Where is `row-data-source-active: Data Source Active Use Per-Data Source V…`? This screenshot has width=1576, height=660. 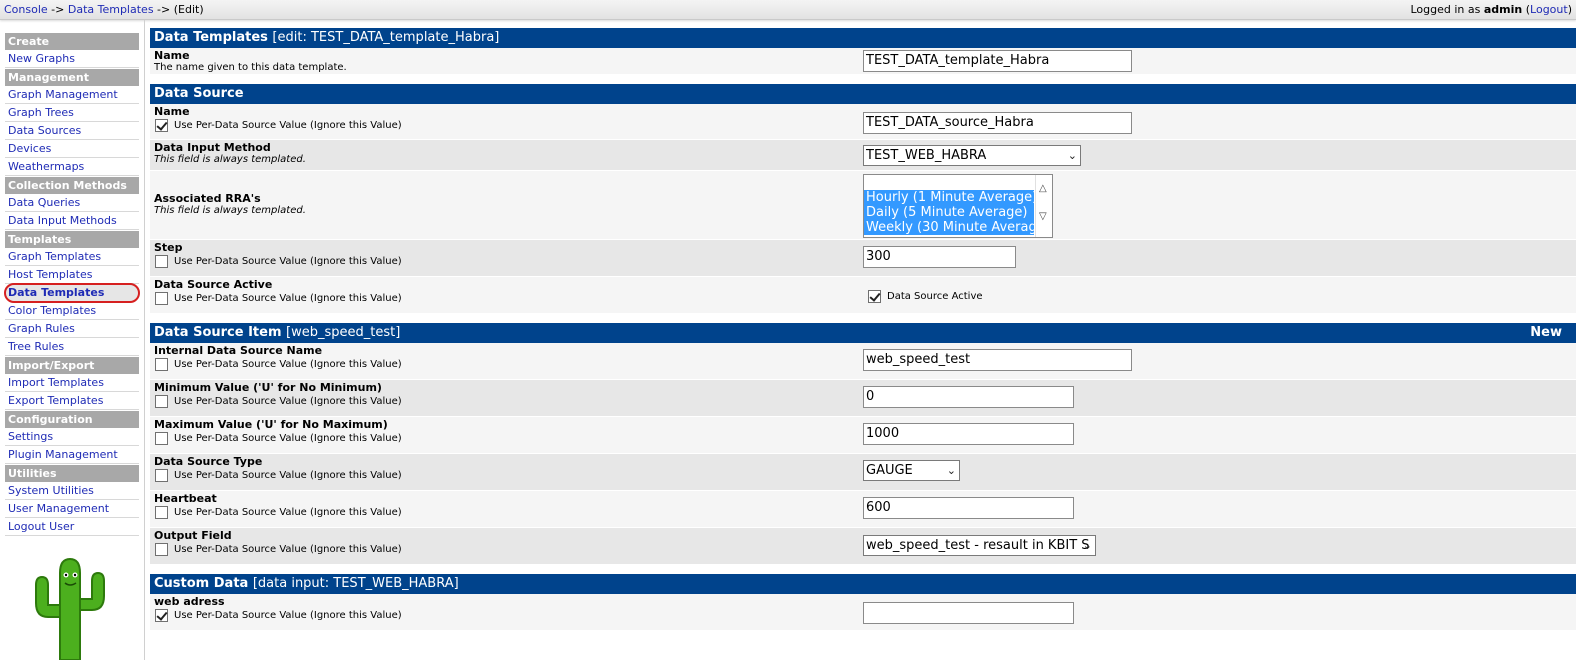
row-data-source-active: Data Source Active Use Per-Data Source V… is located at coordinates (863, 295).